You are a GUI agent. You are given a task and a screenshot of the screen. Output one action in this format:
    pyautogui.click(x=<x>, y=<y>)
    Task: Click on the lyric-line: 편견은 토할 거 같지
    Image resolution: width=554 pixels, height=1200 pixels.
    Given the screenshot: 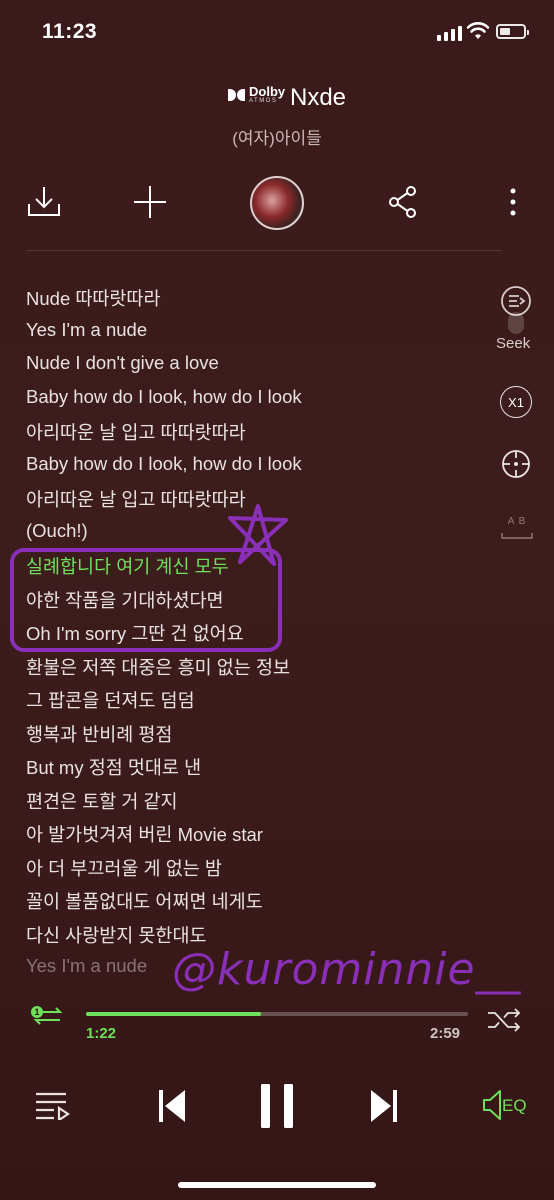 What is the action you would take?
    pyautogui.click(x=261, y=805)
    